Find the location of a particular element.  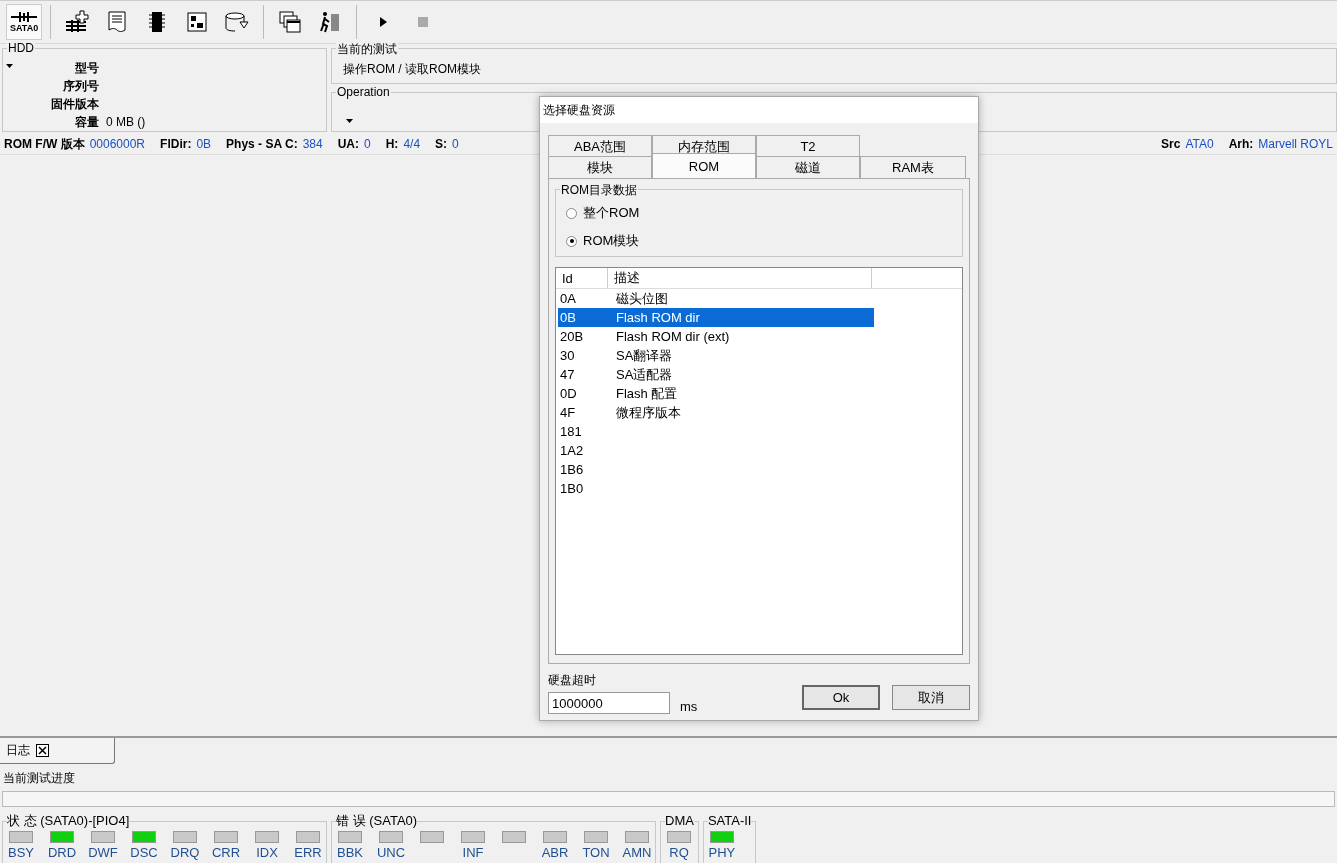

field-label: 序列号 is located at coordinates (80, 86).